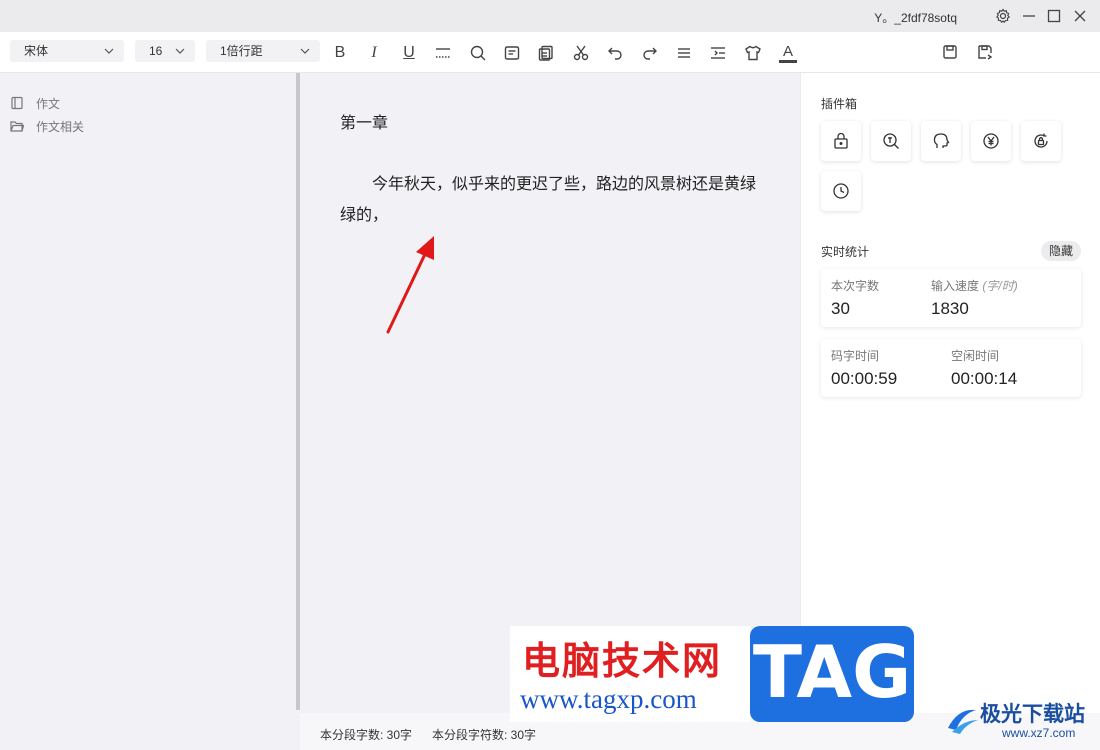 The width and height of the screenshot is (1100, 750). What do you see at coordinates (915, 17) in the screenshot?
I see `username: Y。_2fdf78sotq` at bounding box center [915, 17].